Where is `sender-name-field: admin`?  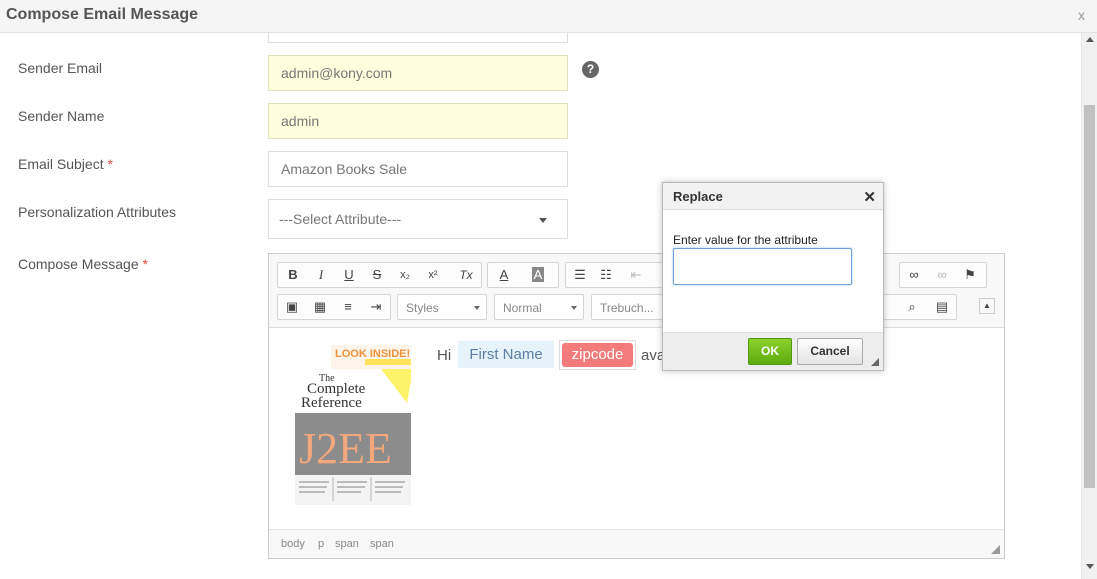
sender-name-field: admin is located at coordinates (418, 121).